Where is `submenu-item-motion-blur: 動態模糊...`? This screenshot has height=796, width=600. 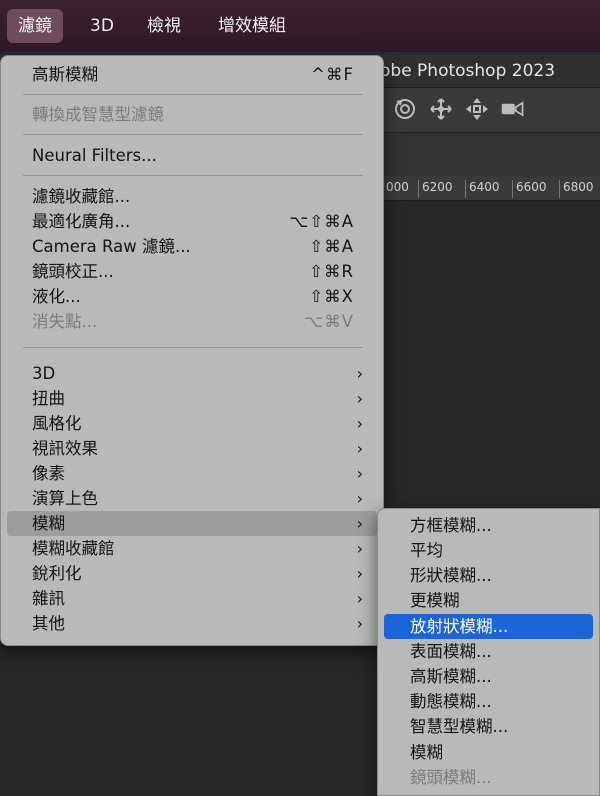 submenu-item-motion-blur: 動態模糊... is located at coordinates (488, 701).